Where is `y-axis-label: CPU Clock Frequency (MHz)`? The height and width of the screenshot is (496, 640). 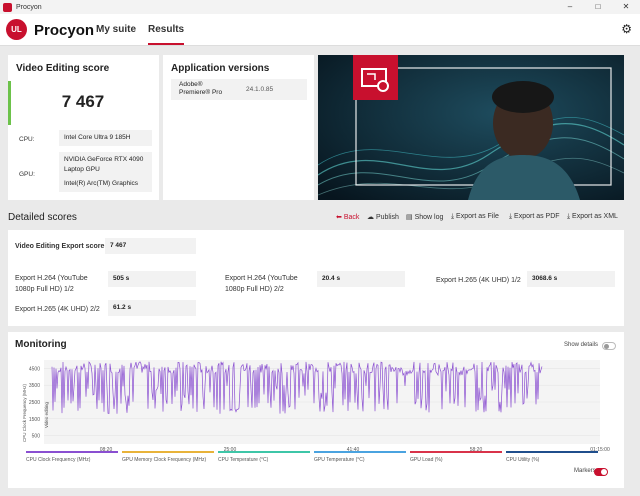 y-axis-label: CPU Clock Frequency (MHz) is located at coordinates (24, 412).